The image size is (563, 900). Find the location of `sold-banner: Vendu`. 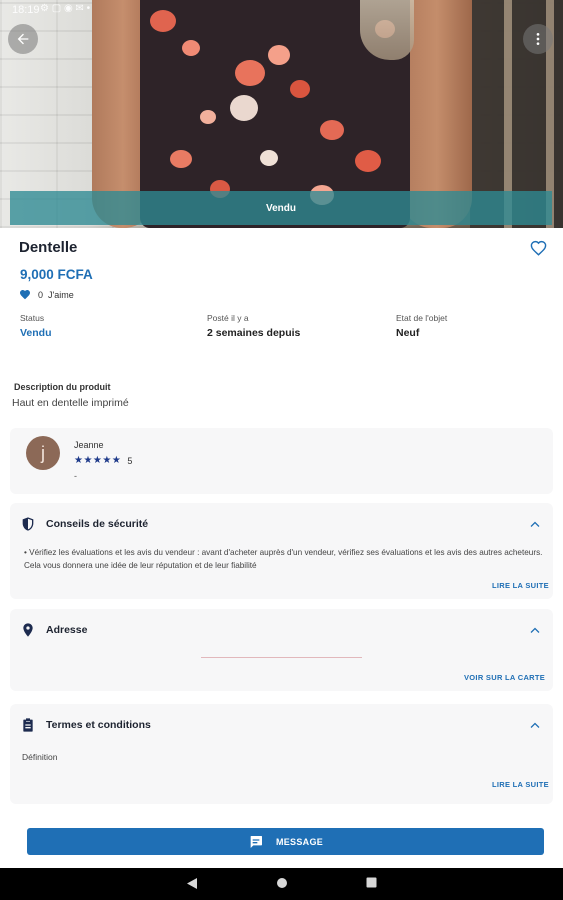

sold-banner: Vendu is located at coordinates (281, 208).